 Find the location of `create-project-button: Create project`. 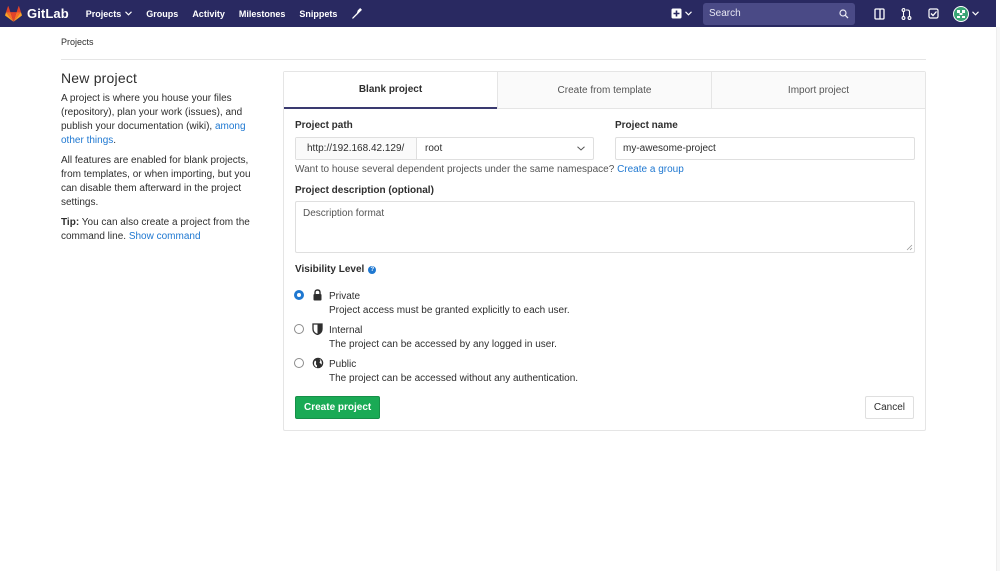

create-project-button: Create project is located at coordinates (338, 407).